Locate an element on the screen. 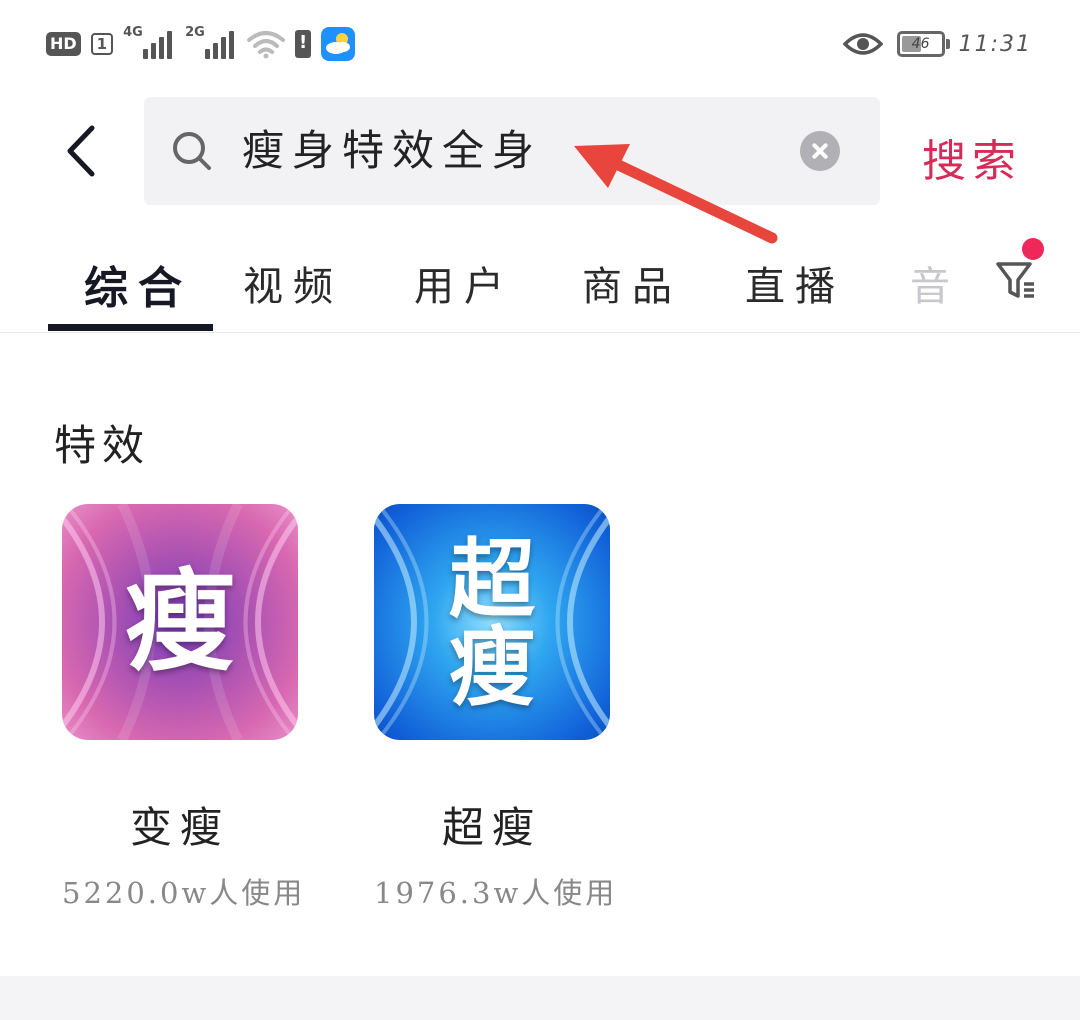 This screenshot has height=1020, width=1080. search-input is located at coordinates (502, 151).